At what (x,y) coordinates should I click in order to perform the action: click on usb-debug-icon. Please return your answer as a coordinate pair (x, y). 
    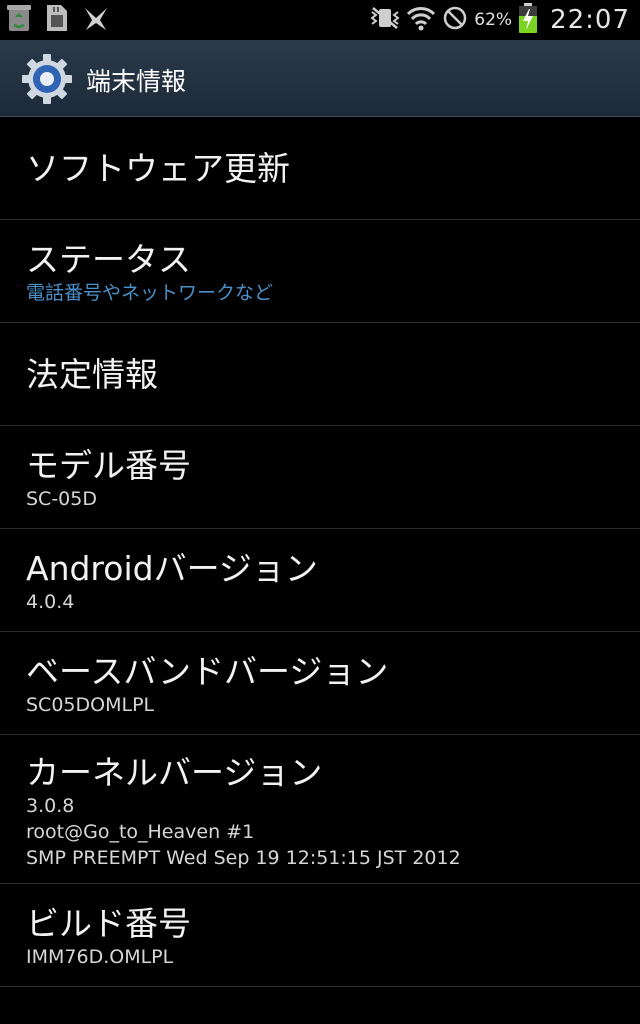
    Looking at the image, I should click on (96, 20).